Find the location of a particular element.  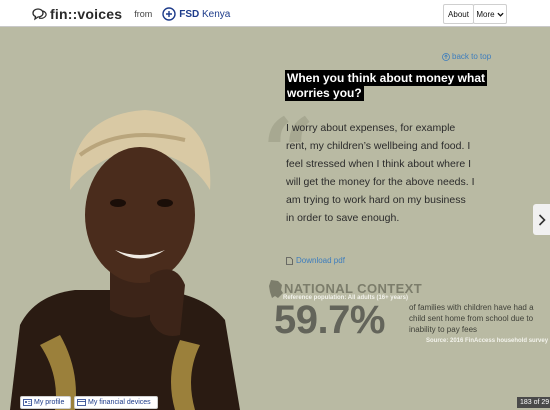

my-financial-devices-button: My financial devices is located at coordinates (116, 402).